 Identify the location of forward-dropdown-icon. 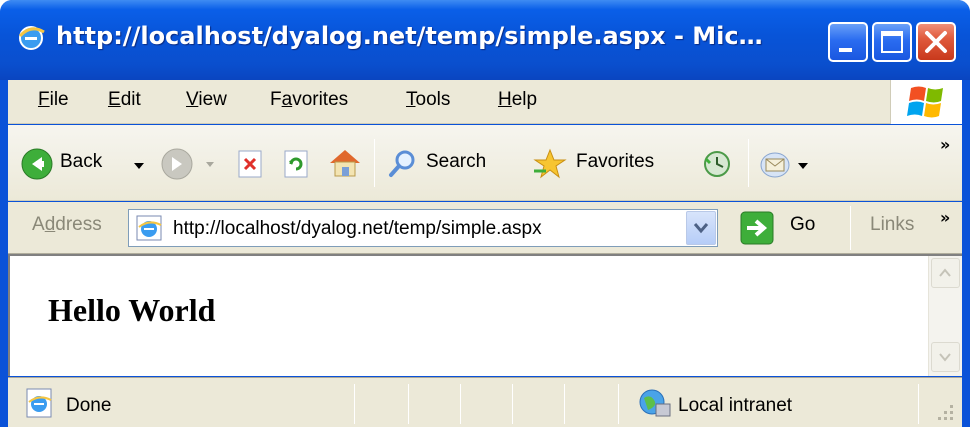
(210, 164).